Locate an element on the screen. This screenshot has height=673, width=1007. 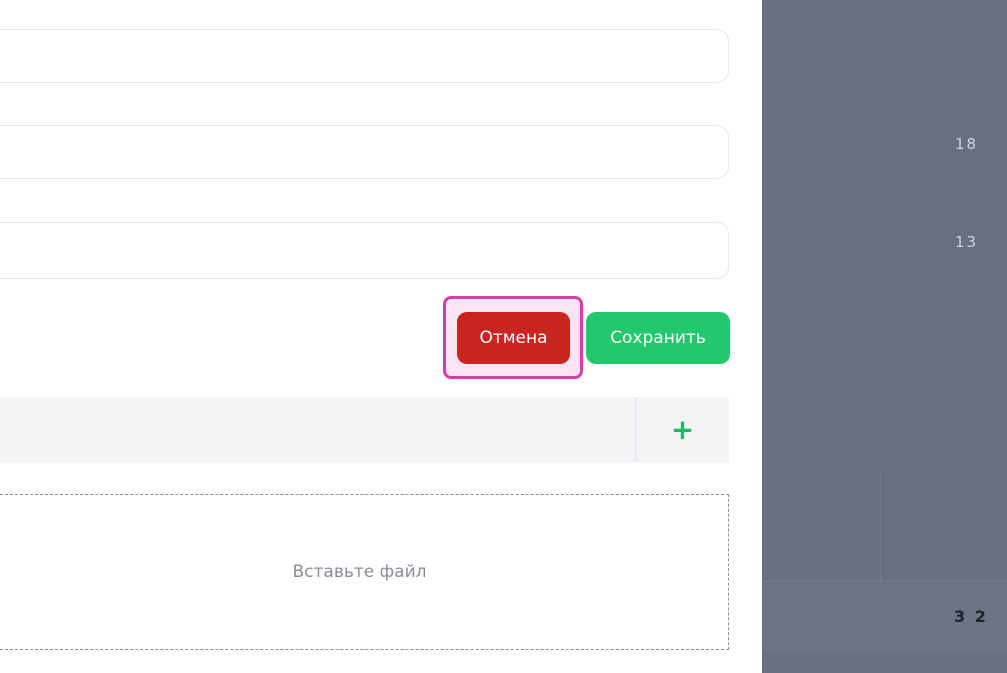
attachments-header: + is located at coordinates (364, 429).